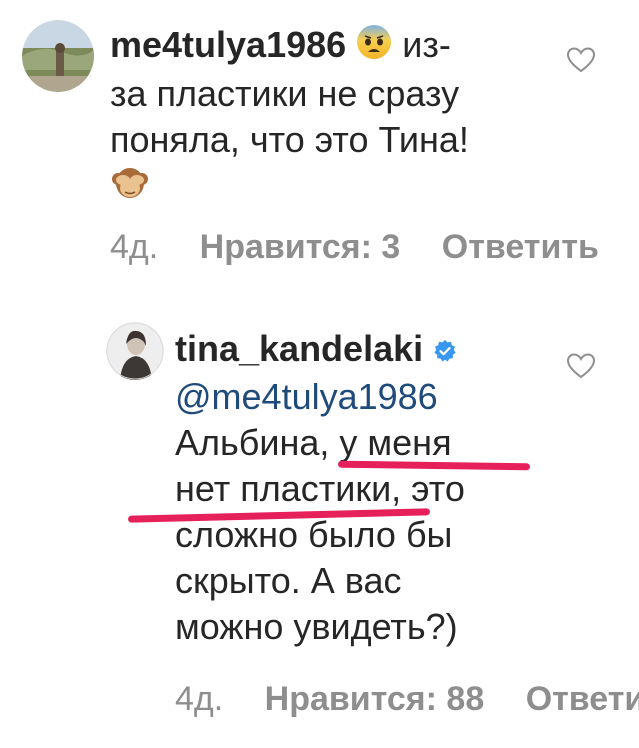  What do you see at coordinates (228, 44) in the screenshot?
I see `comment-1-username: me4tulya1986` at bounding box center [228, 44].